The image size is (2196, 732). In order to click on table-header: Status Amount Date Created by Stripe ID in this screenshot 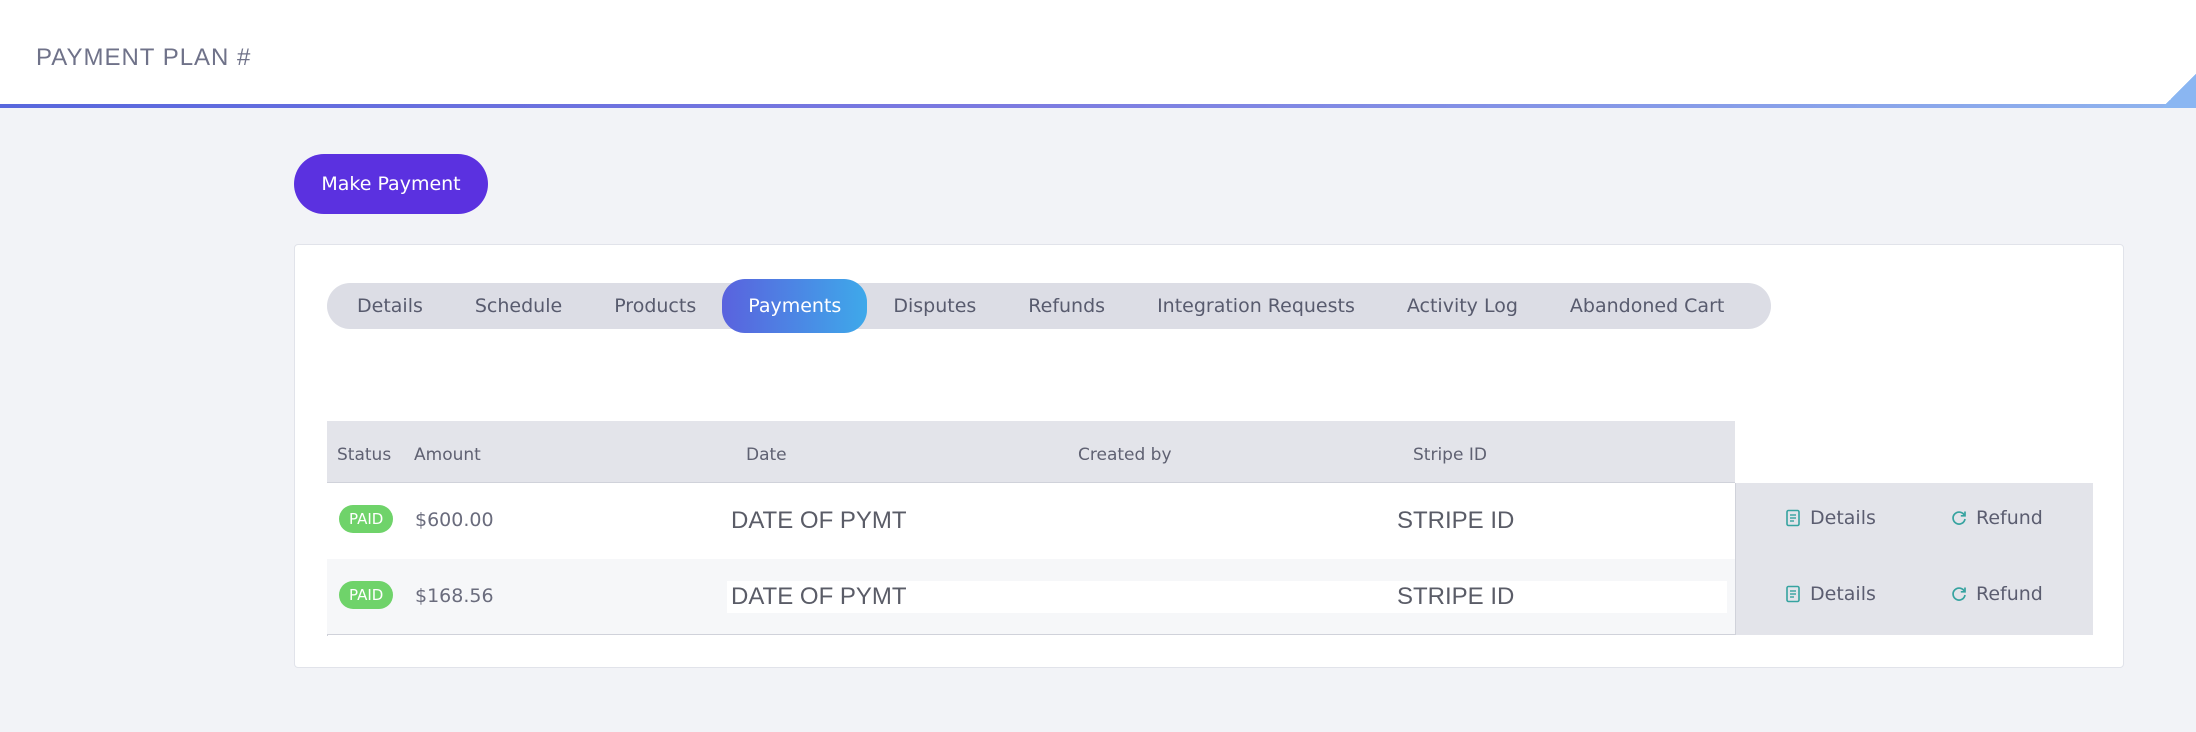, I will do `click(1031, 452)`.